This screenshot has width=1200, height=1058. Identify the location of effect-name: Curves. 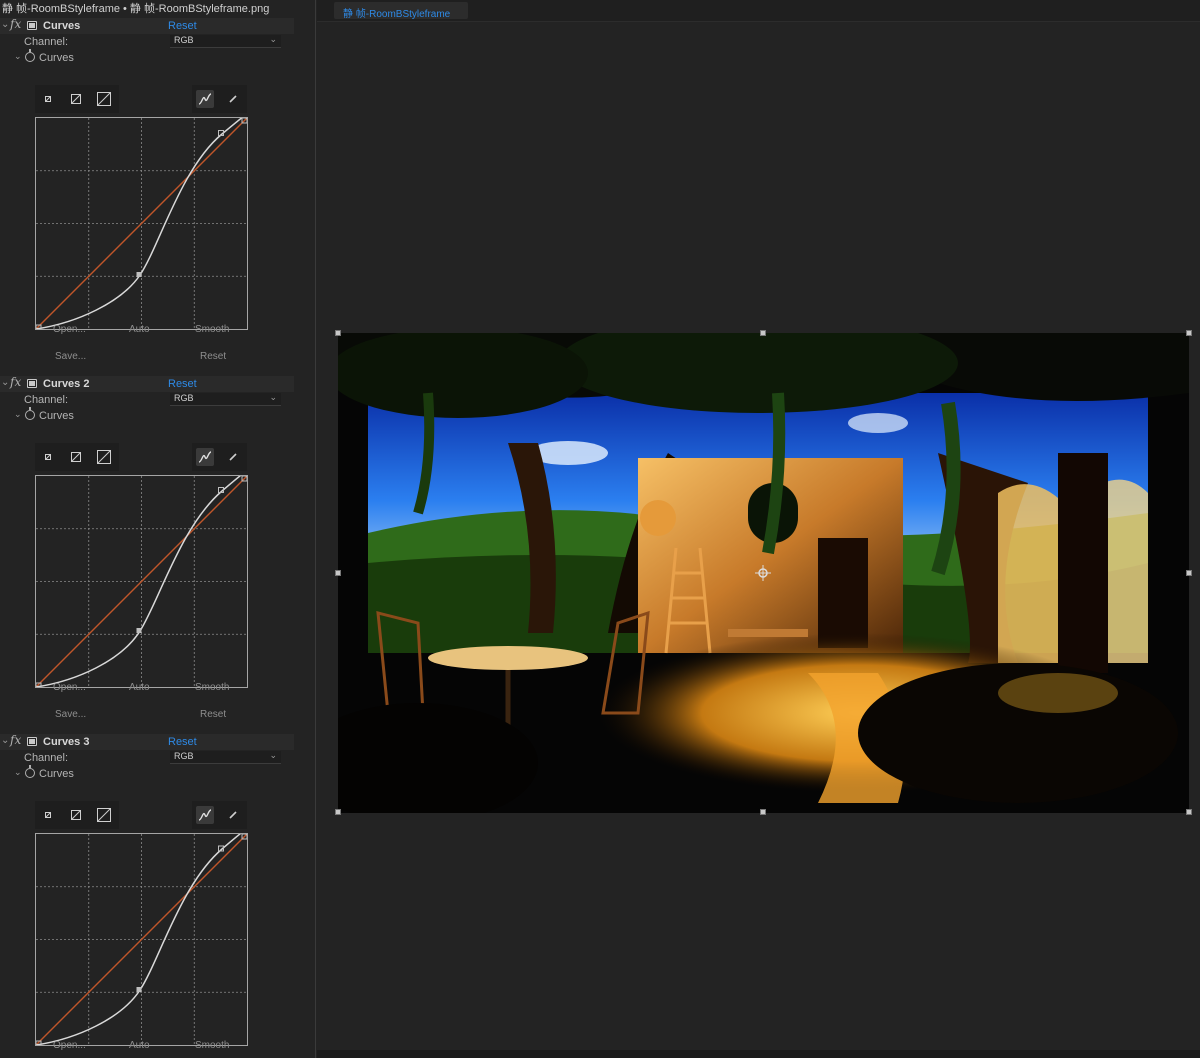
(62, 26).